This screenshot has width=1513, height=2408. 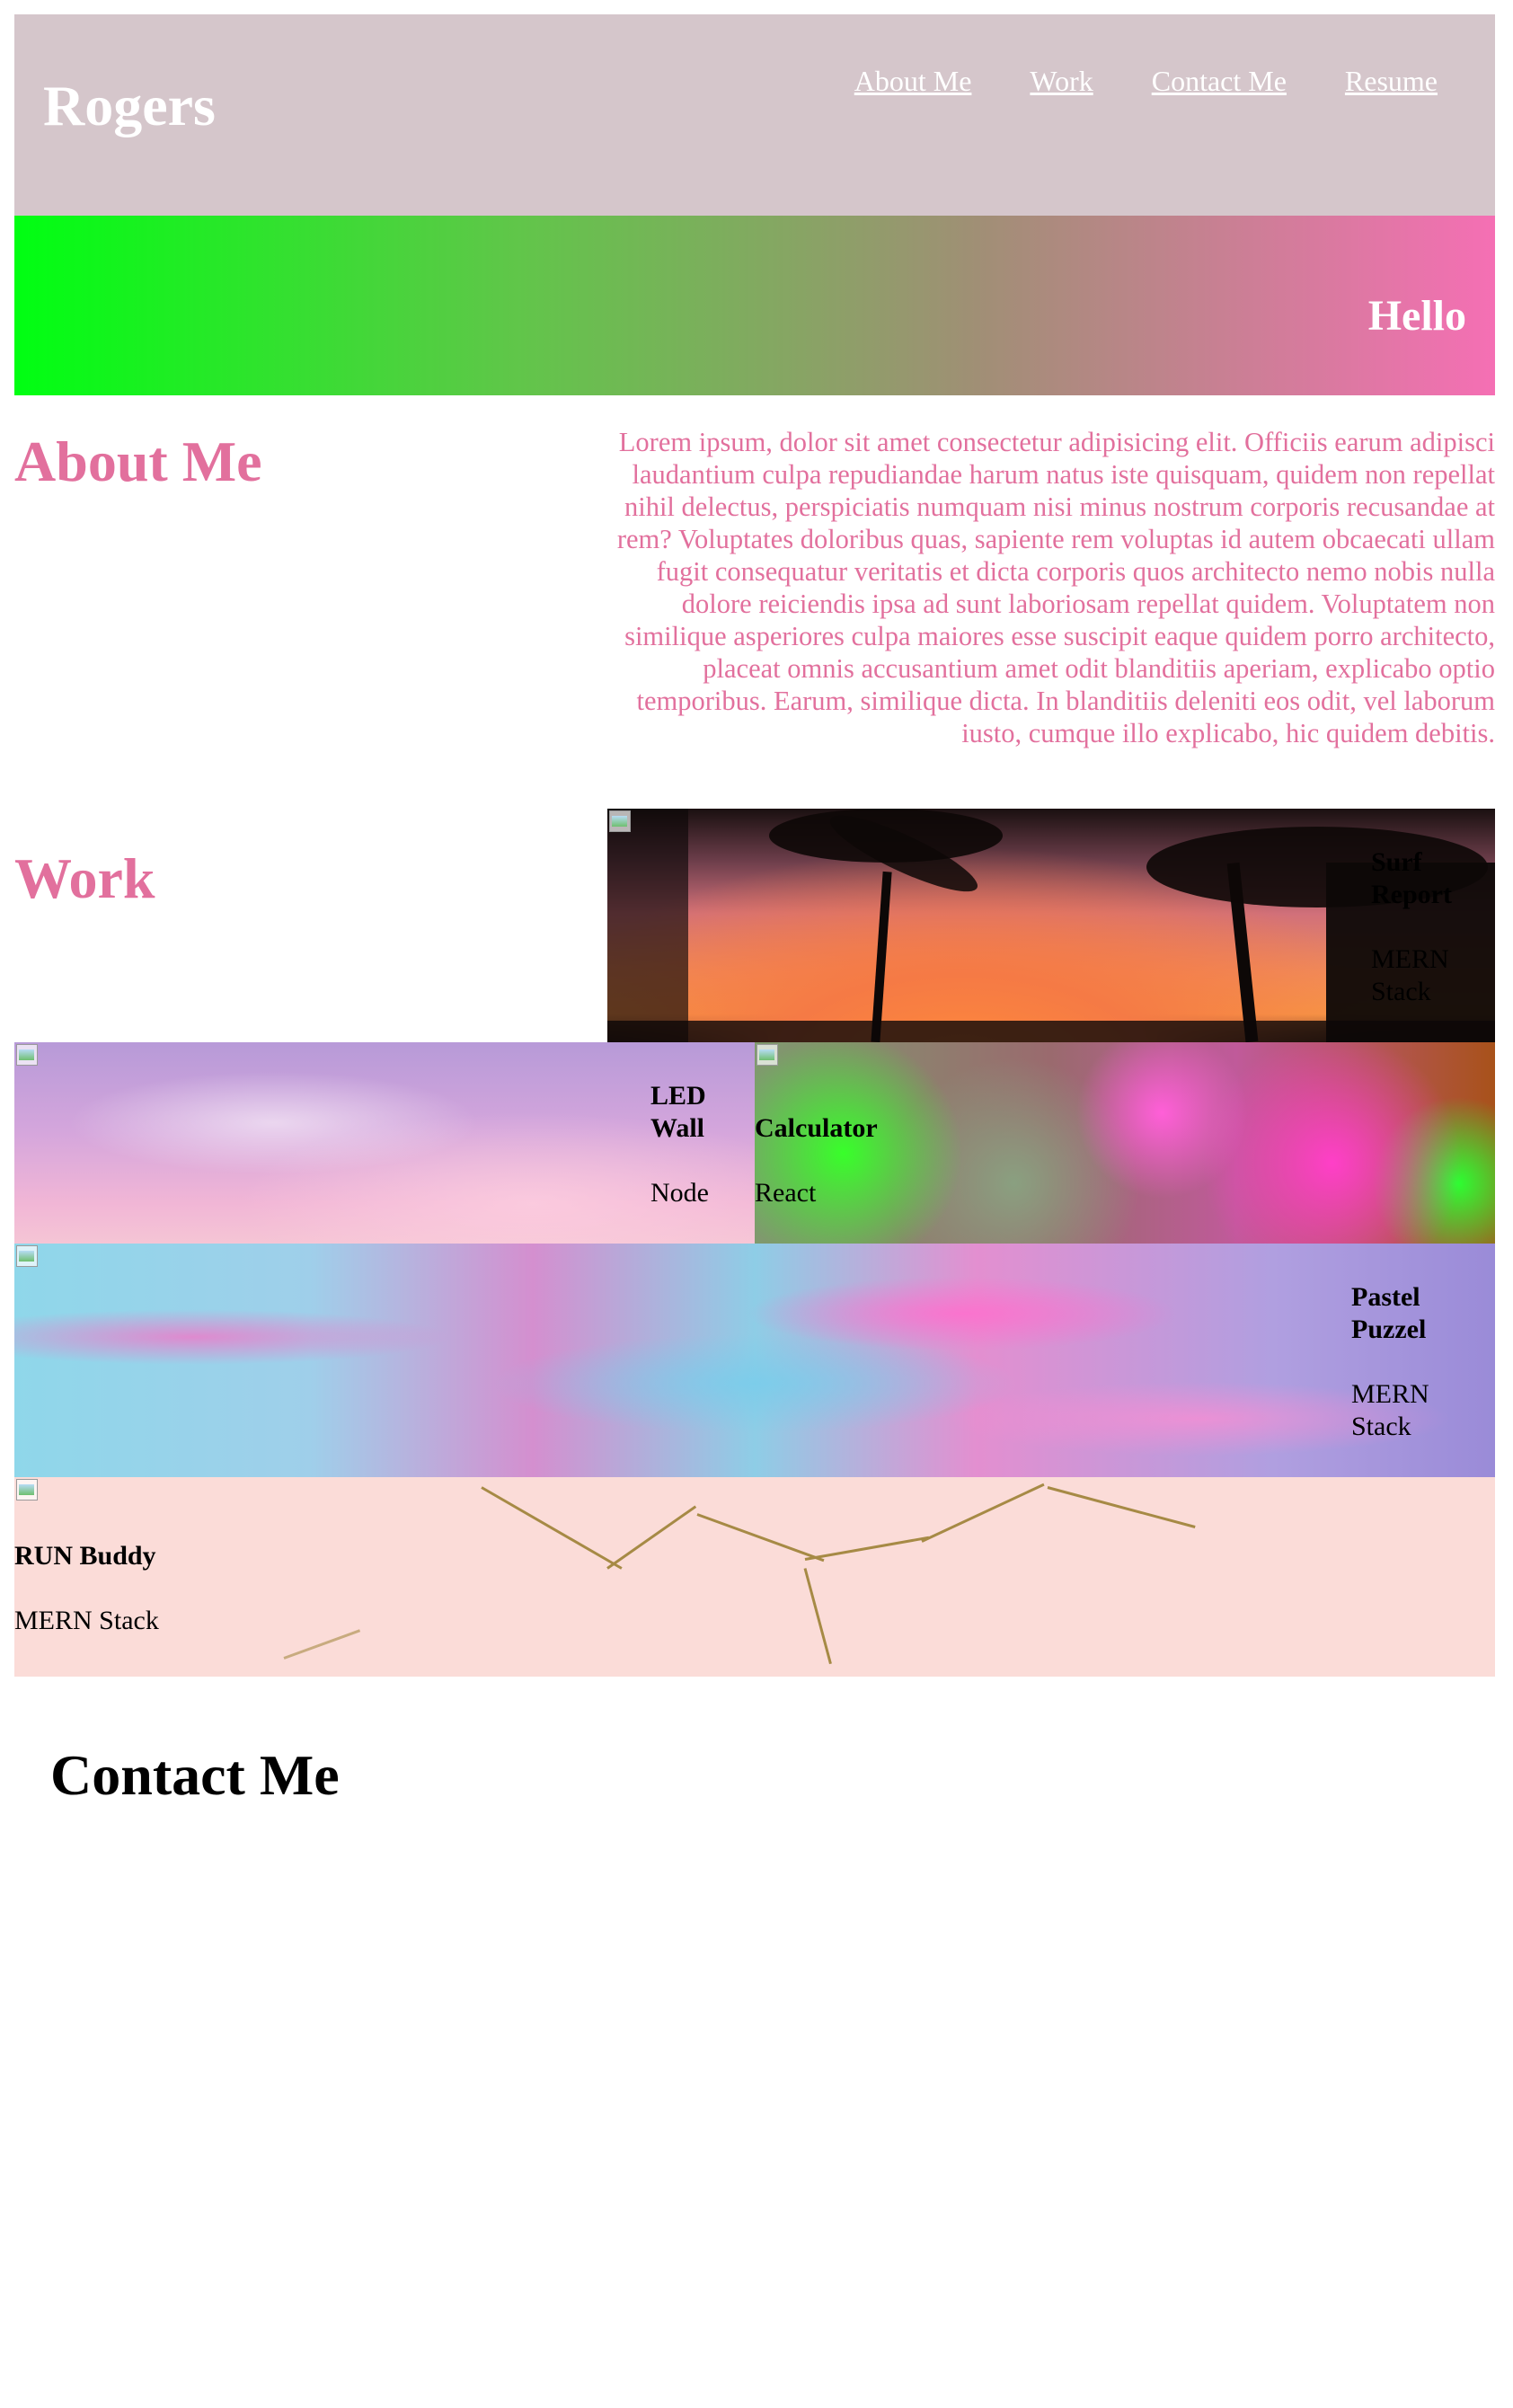 What do you see at coordinates (1125, 1143) in the screenshot?
I see `project-card-calculator: Calculator React` at bounding box center [1125, 1143].